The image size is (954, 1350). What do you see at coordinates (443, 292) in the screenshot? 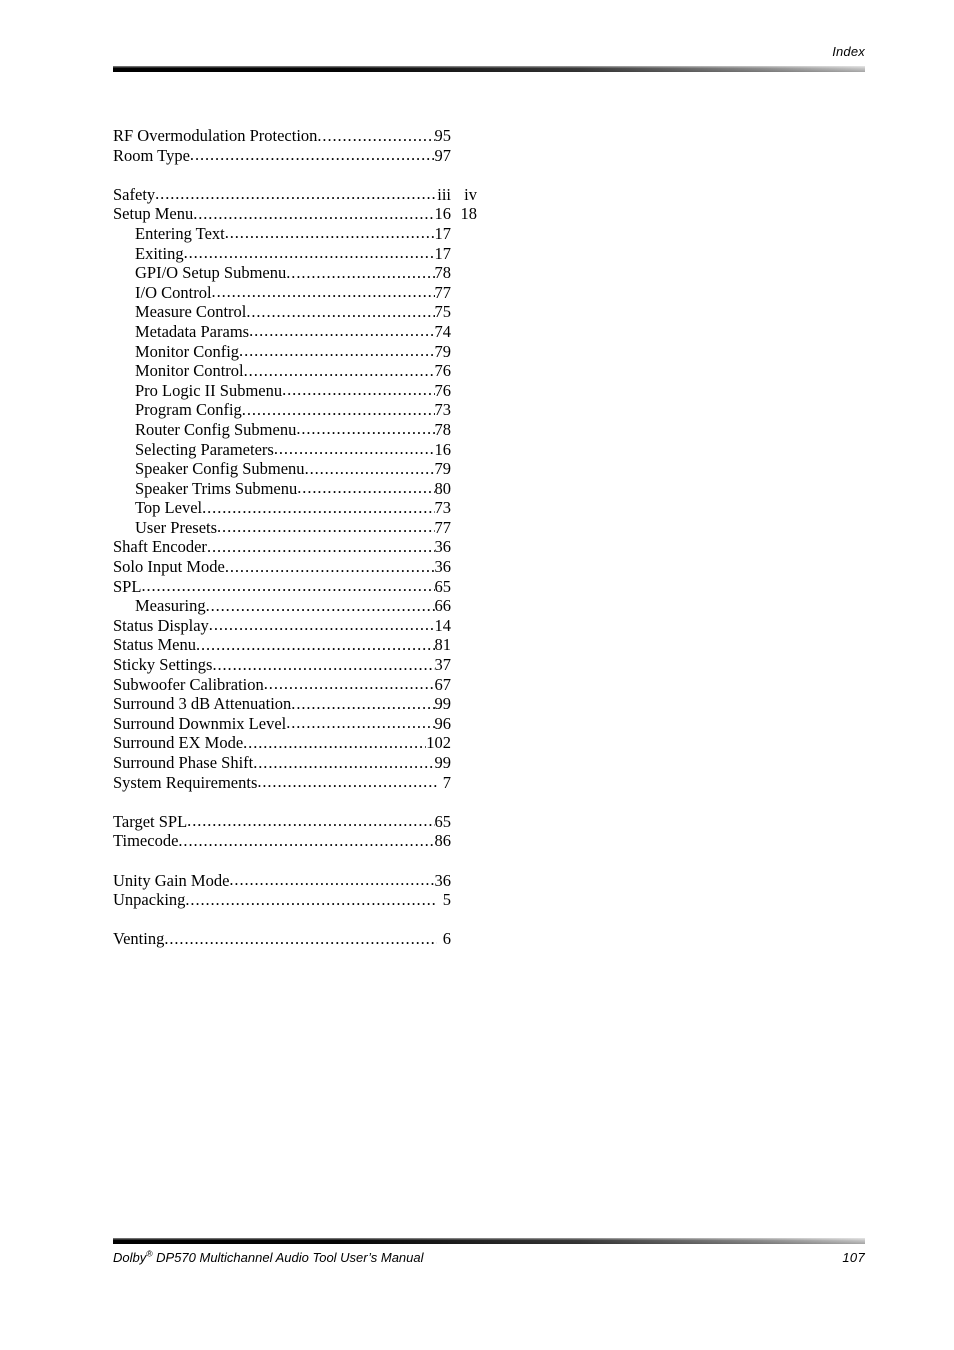
I see `index-page-ref: 77` at bounding box center [443, 292].